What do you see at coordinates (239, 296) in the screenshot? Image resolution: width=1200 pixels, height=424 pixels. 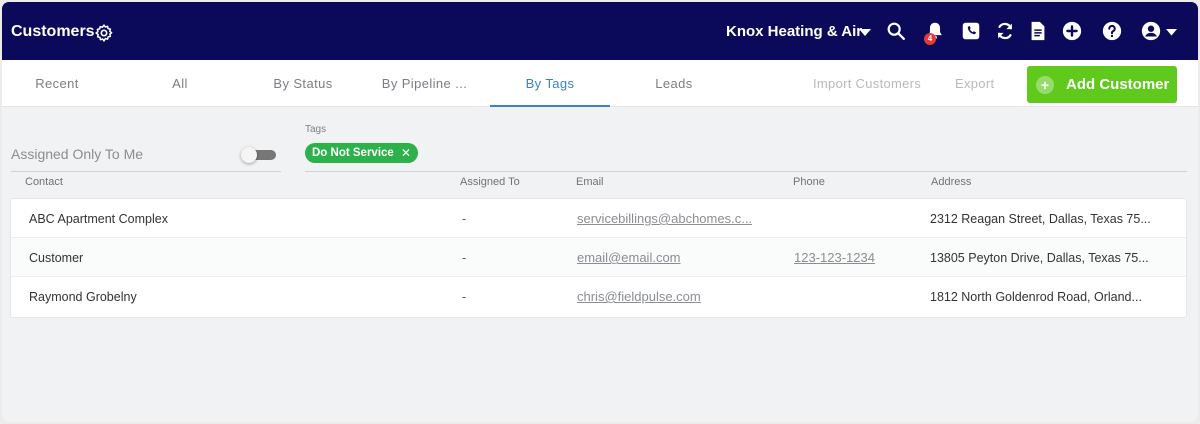 I see `contact-cell: Raymond Grobelny` at bounding box center [239, 296].